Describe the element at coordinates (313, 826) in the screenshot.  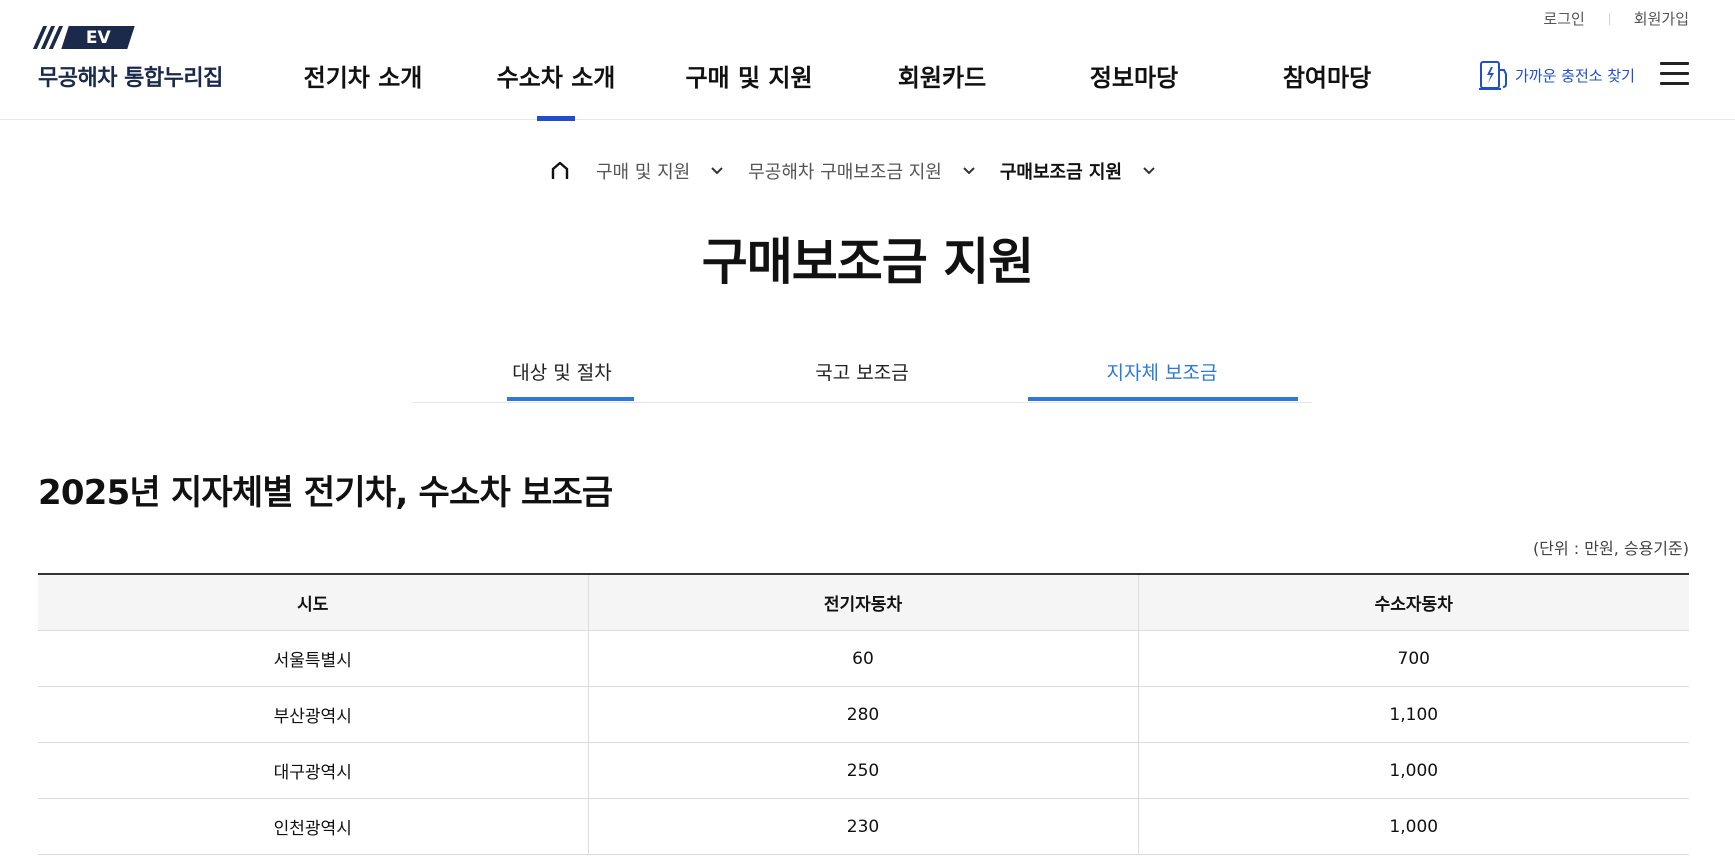
I see `table-cell: 인천광역시` at that location.